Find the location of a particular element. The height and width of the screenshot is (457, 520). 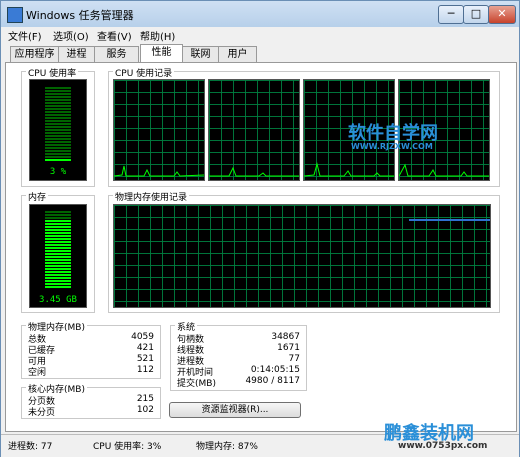

physical-memory-group: 物理内存(MB) 总数 4059 已缓存 421 可用 521 空闲 112 is located at coordinates (91, 349).